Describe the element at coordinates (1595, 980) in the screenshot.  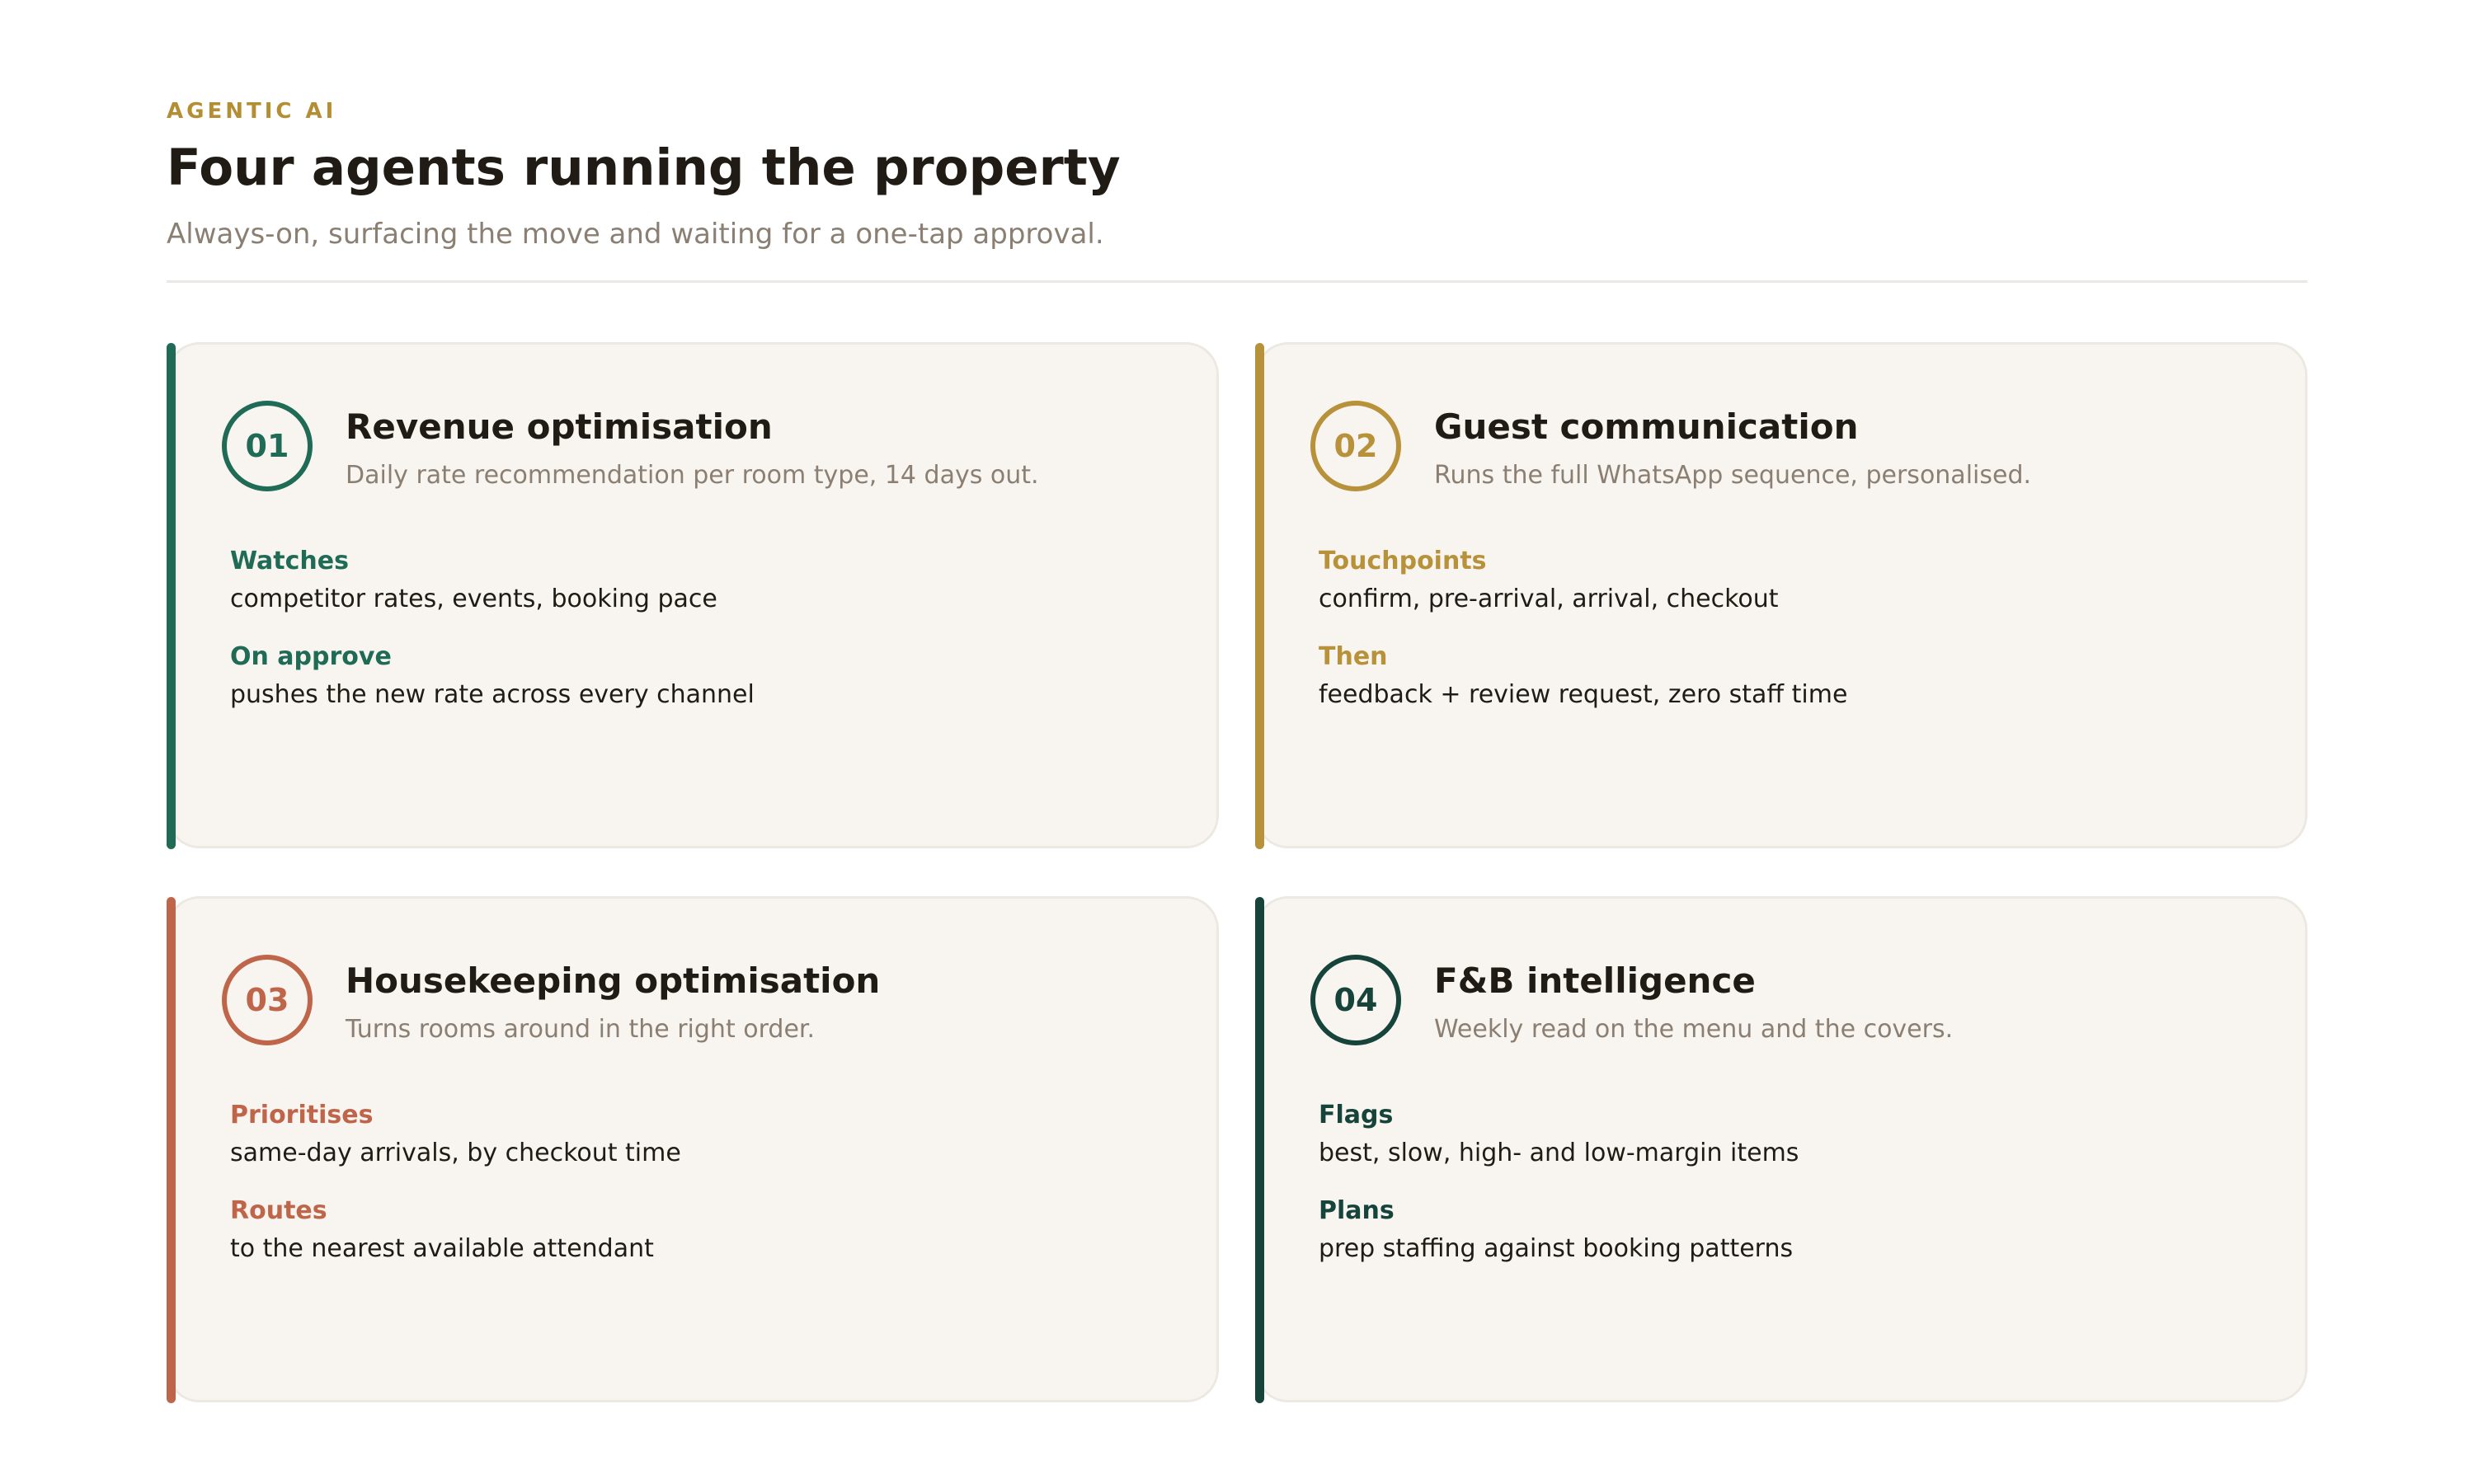
I see `agent-title: F&B intelligence` at that location.